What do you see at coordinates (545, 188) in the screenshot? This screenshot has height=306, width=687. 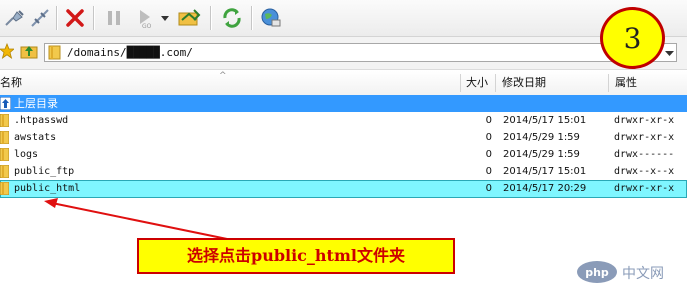 I see `file-date: 2014/5/17 20:29` at bounding box center [545, 188].